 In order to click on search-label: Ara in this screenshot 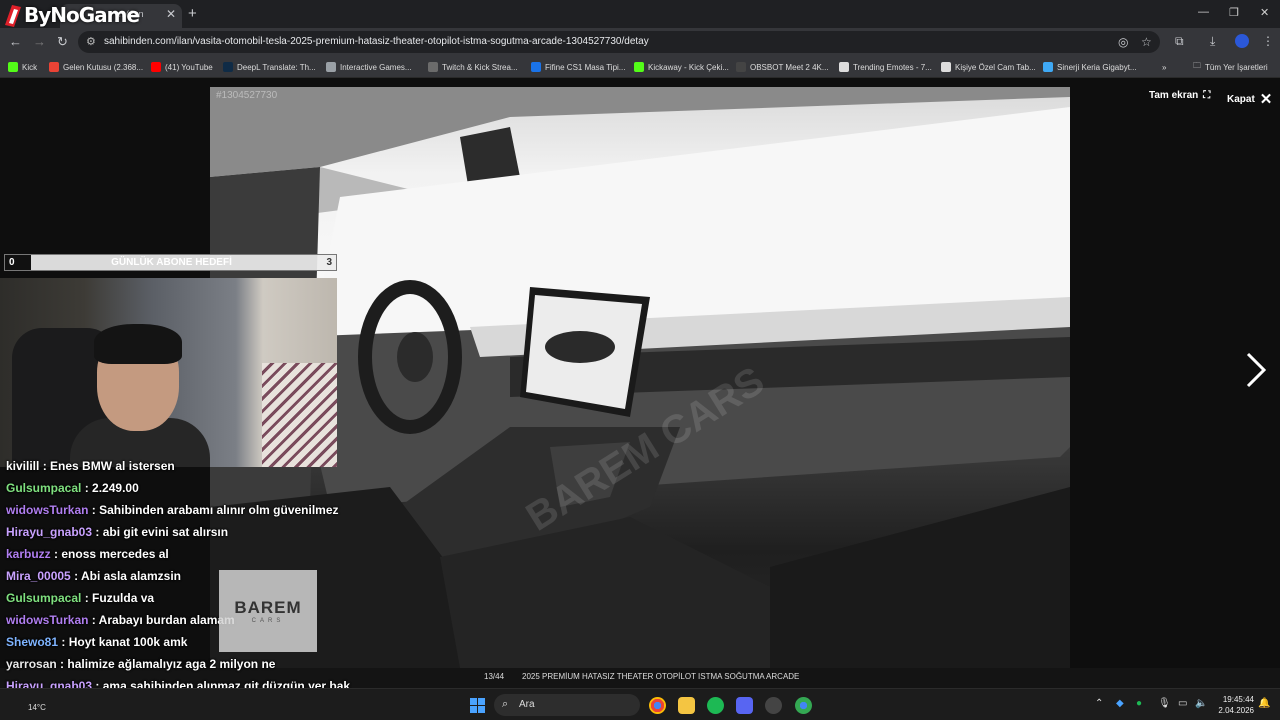, I will do `click(527, 704)`.